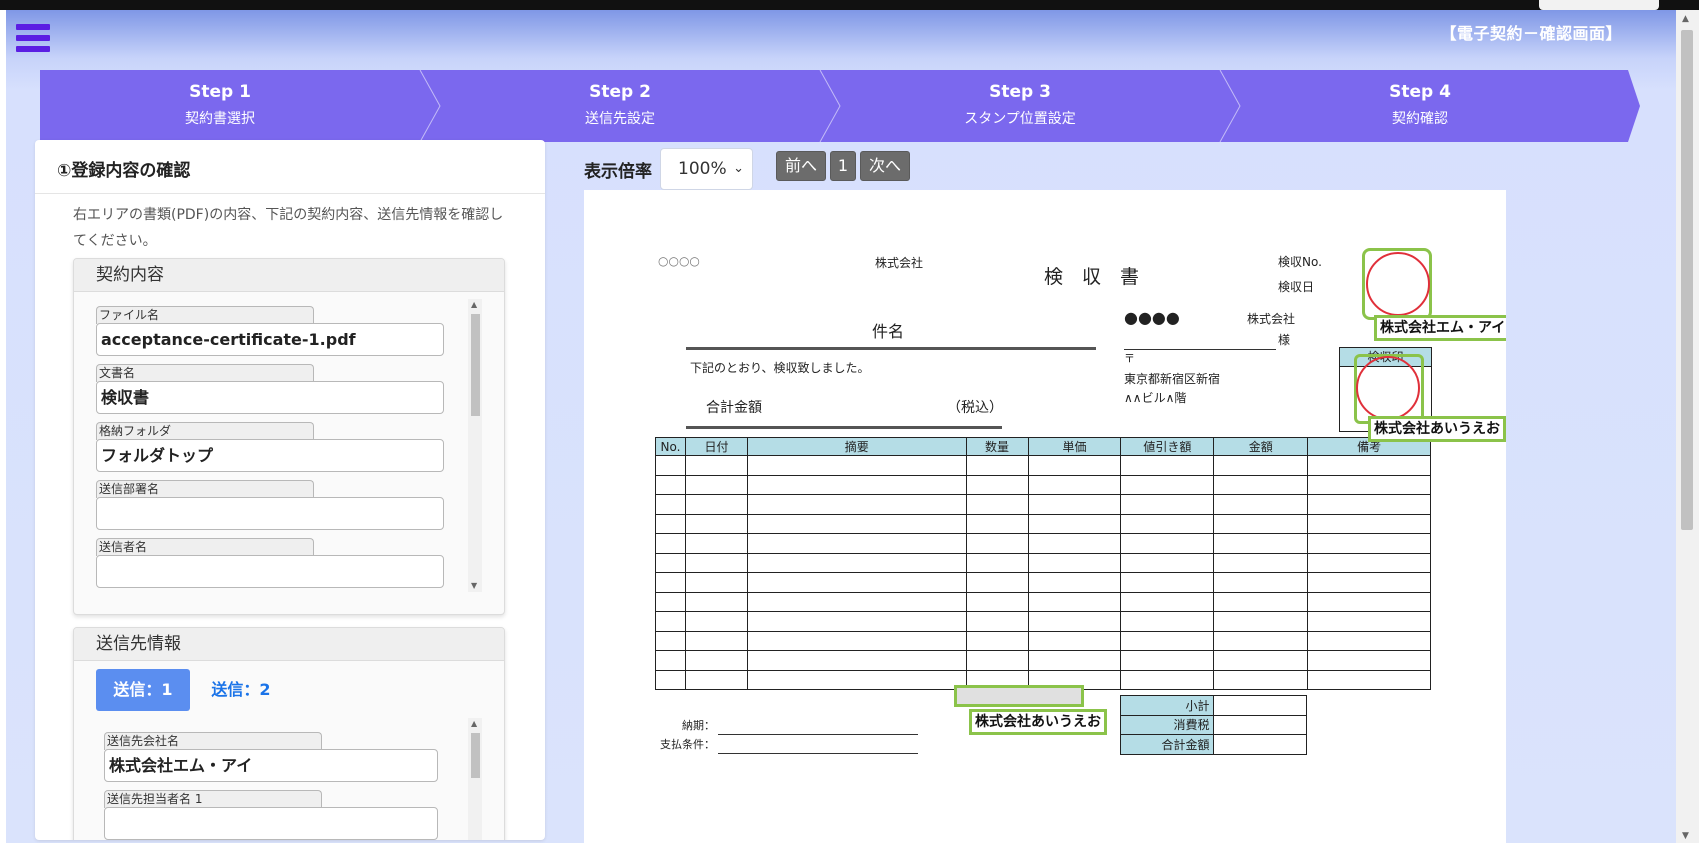  Describe the element at coordinates (290, 193) in the screenshot. I see `divider` at that location.